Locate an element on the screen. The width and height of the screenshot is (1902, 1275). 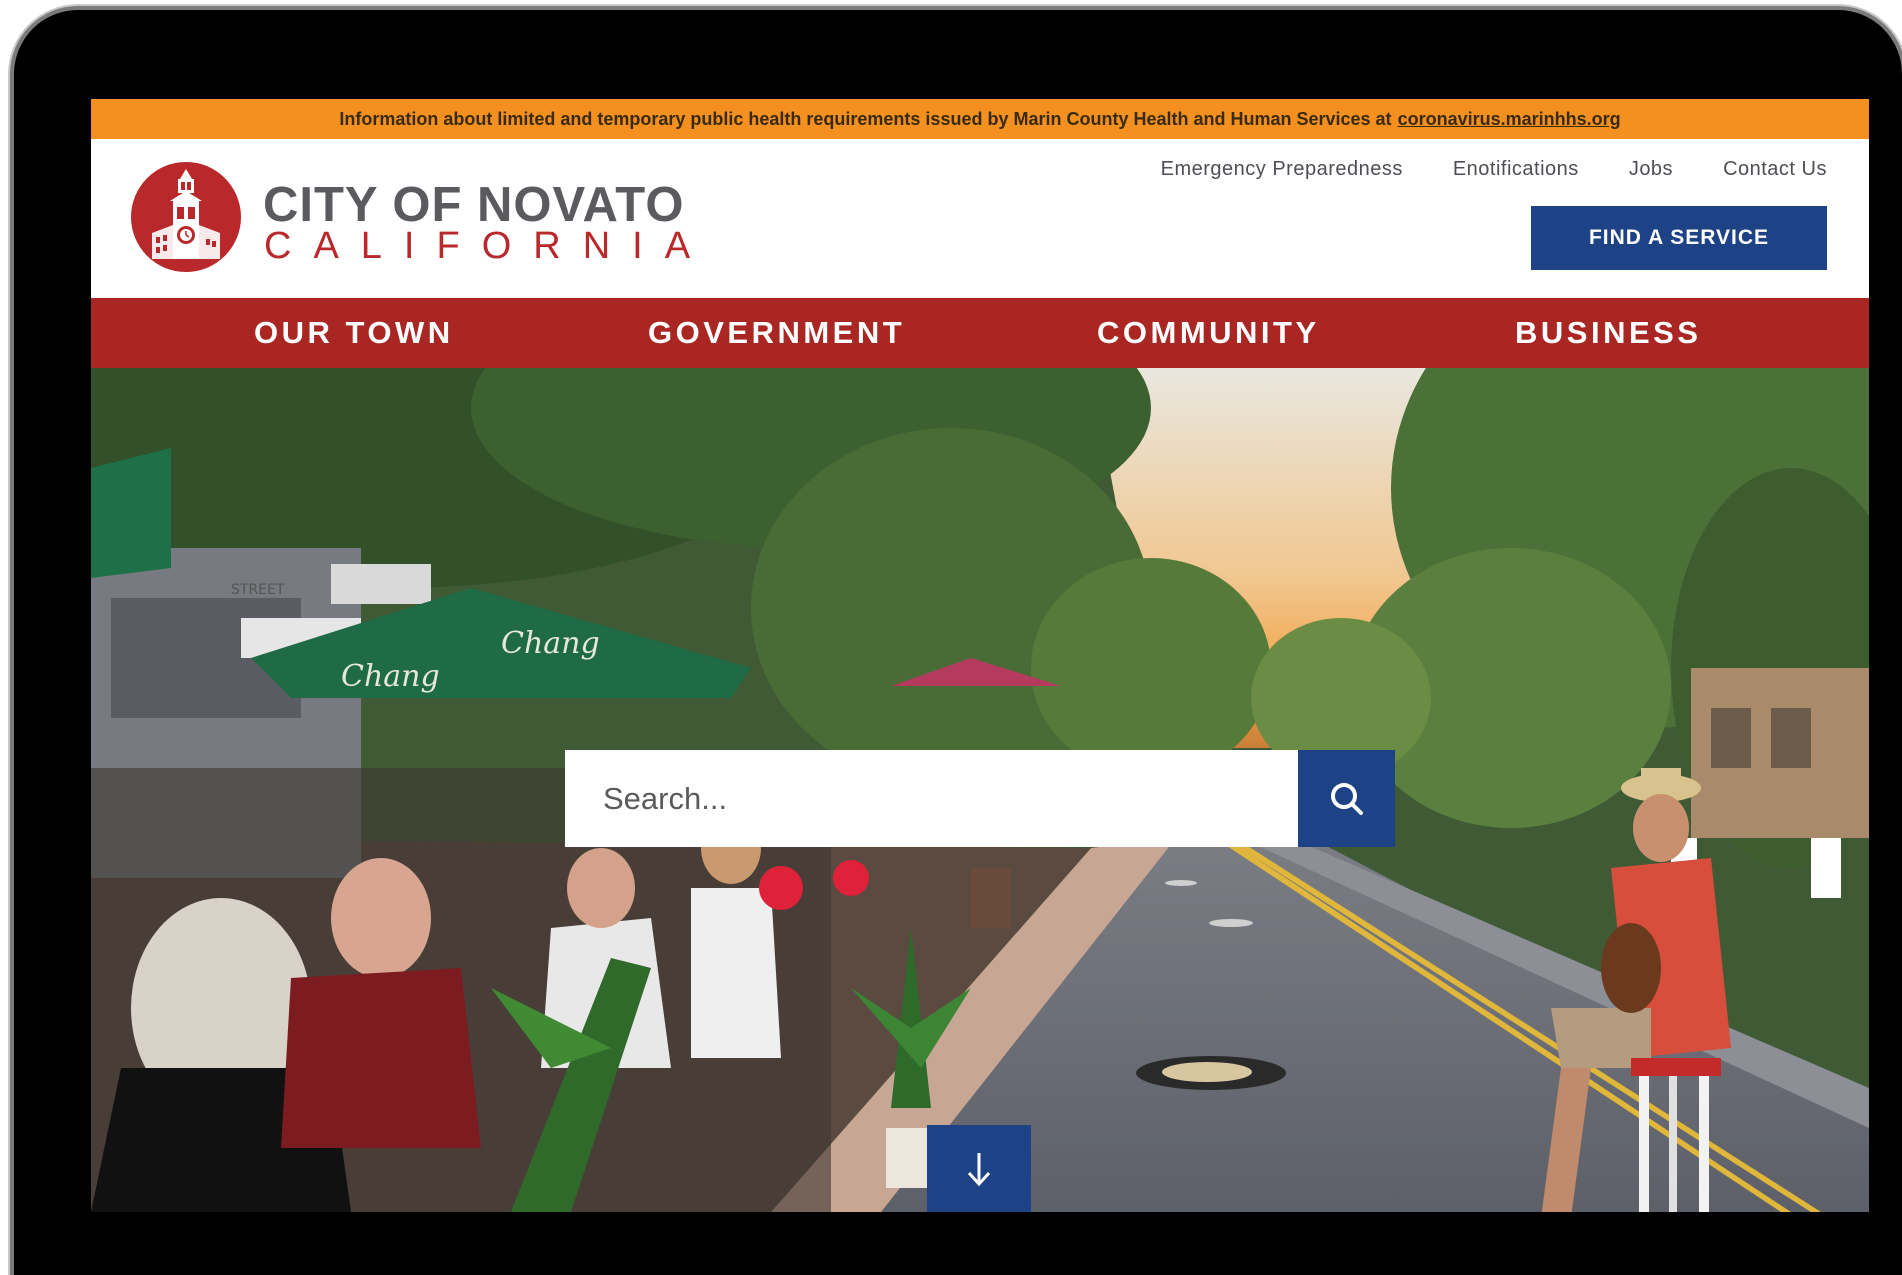
search-icon is located at coordinates (1346, 798).